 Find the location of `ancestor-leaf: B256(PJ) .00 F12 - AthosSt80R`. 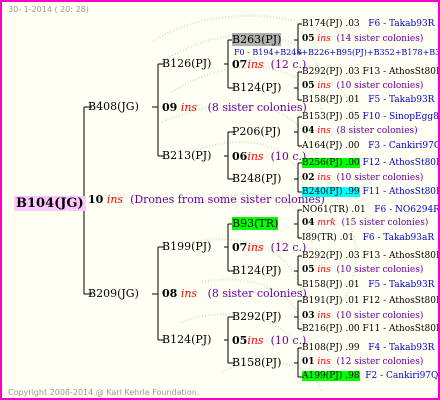

ancestor-leaf: B256(PJ) .00 F12 - AthosSt80R is located at coordinates (371, 163).